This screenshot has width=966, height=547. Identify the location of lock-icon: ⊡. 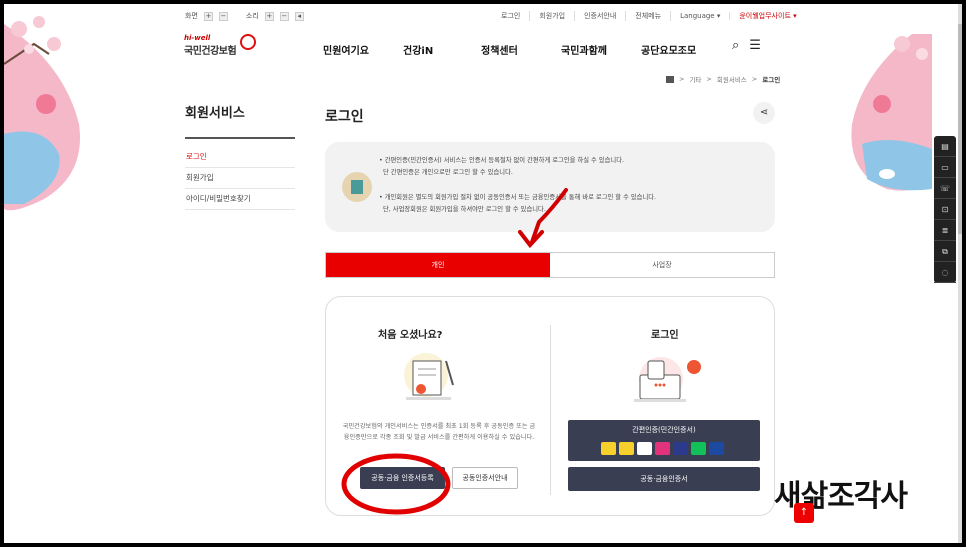
(945, 209).